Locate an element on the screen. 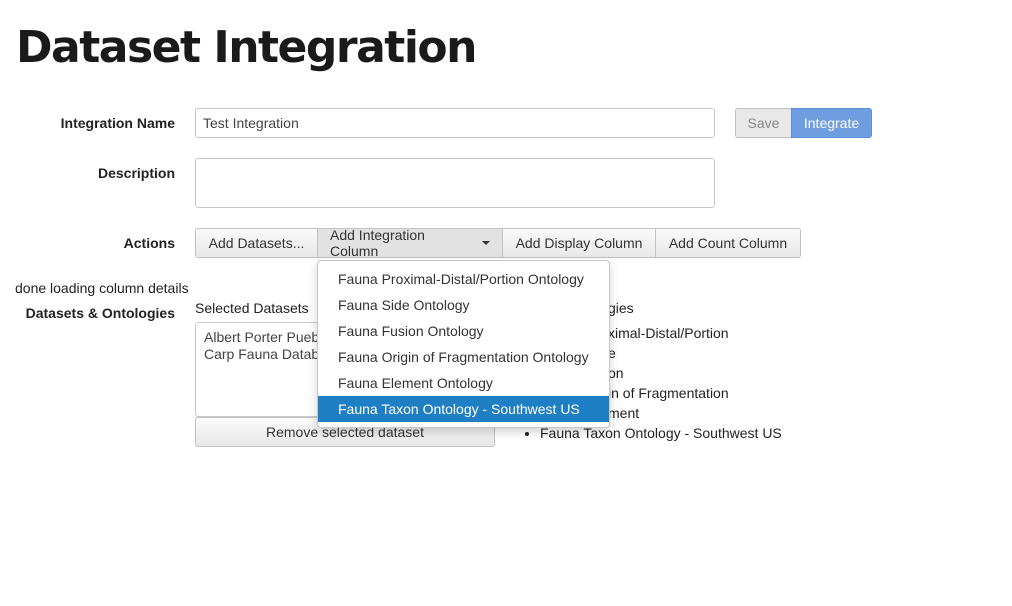  page-title: Dataset Integration is located at coordinates (246, 47).